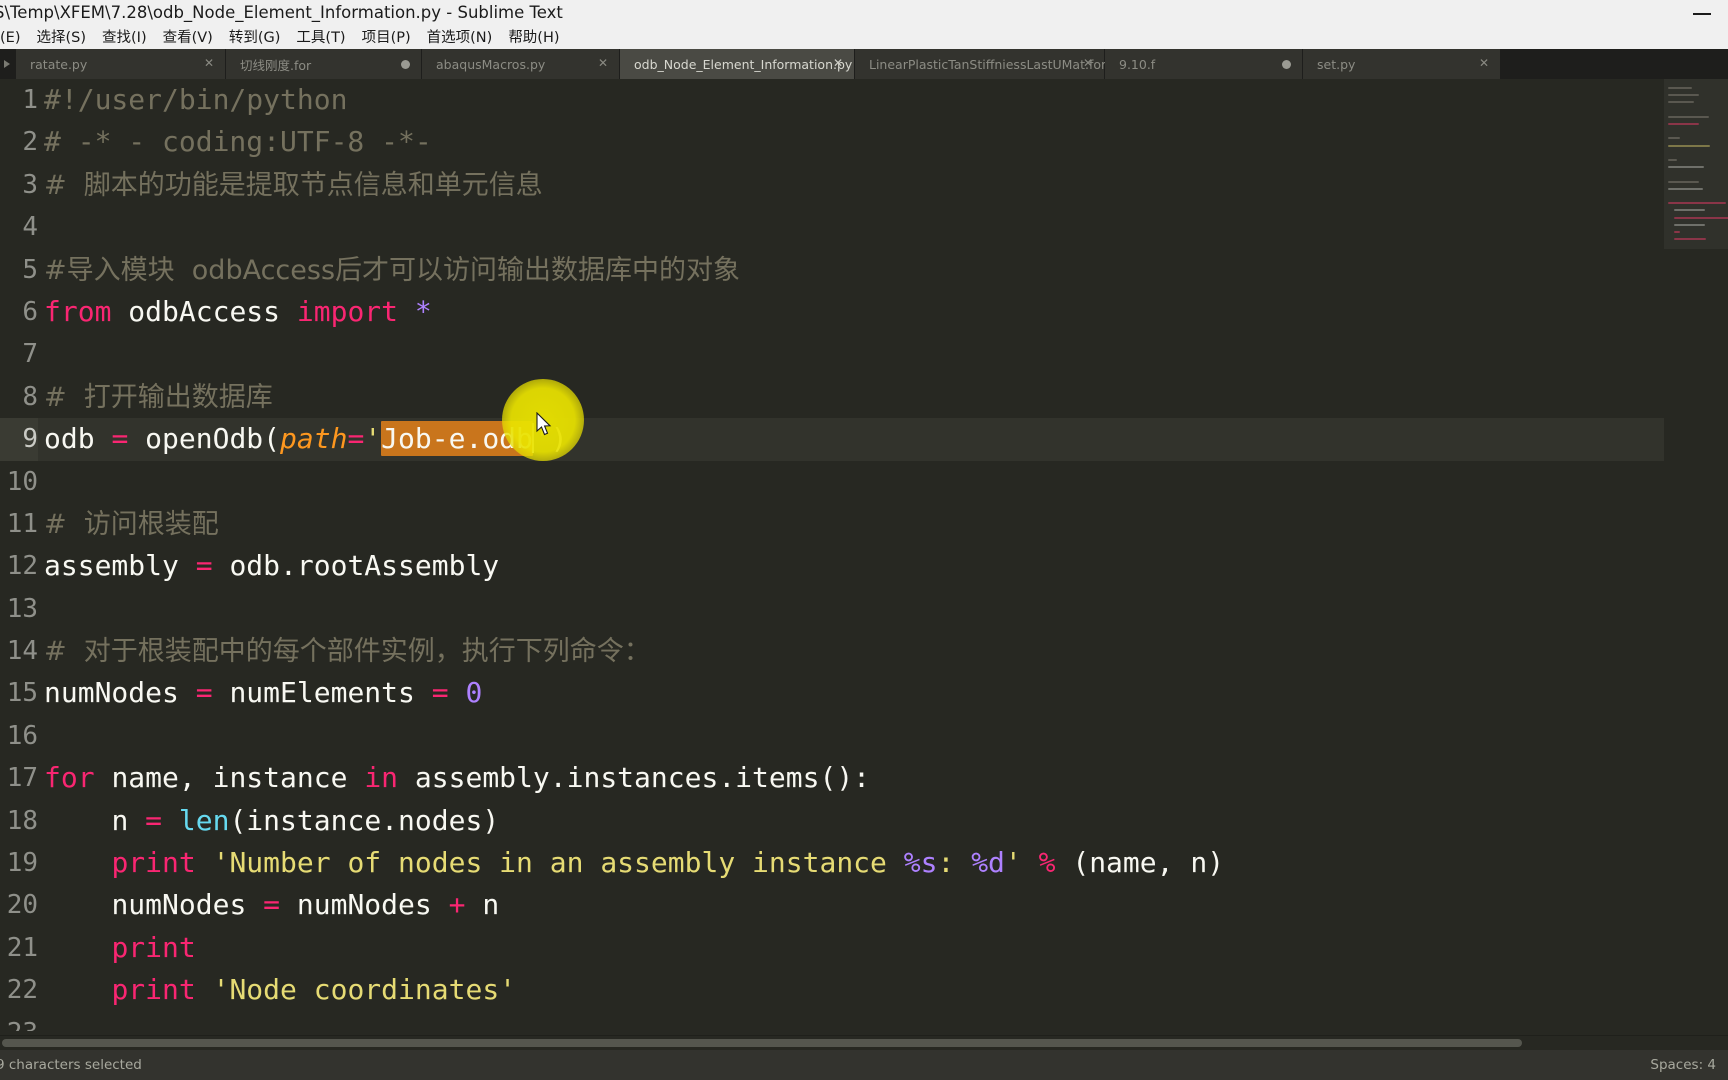 This screenshot has height=1080, width=1728. Describe the element at coordinates (845, 439) in the screenshot. I see `code-line-active: 9 odb = openOdb(path='Job-e.odb')` at that location.